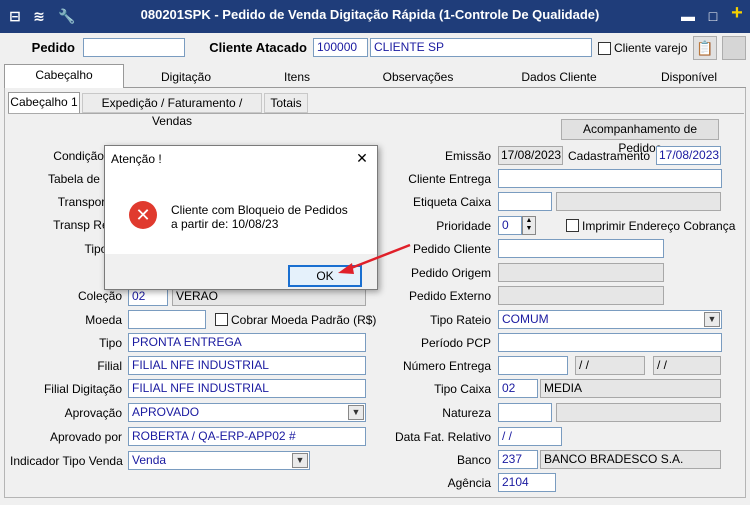 Image resolution: width=750 pixels, height=505 pixels. What do you see at coordinates (172, 110) in the screenshot?
I see `subtab-expedicao: Expedição / Faturamento / Vendas` at bounding box center [172, 110].